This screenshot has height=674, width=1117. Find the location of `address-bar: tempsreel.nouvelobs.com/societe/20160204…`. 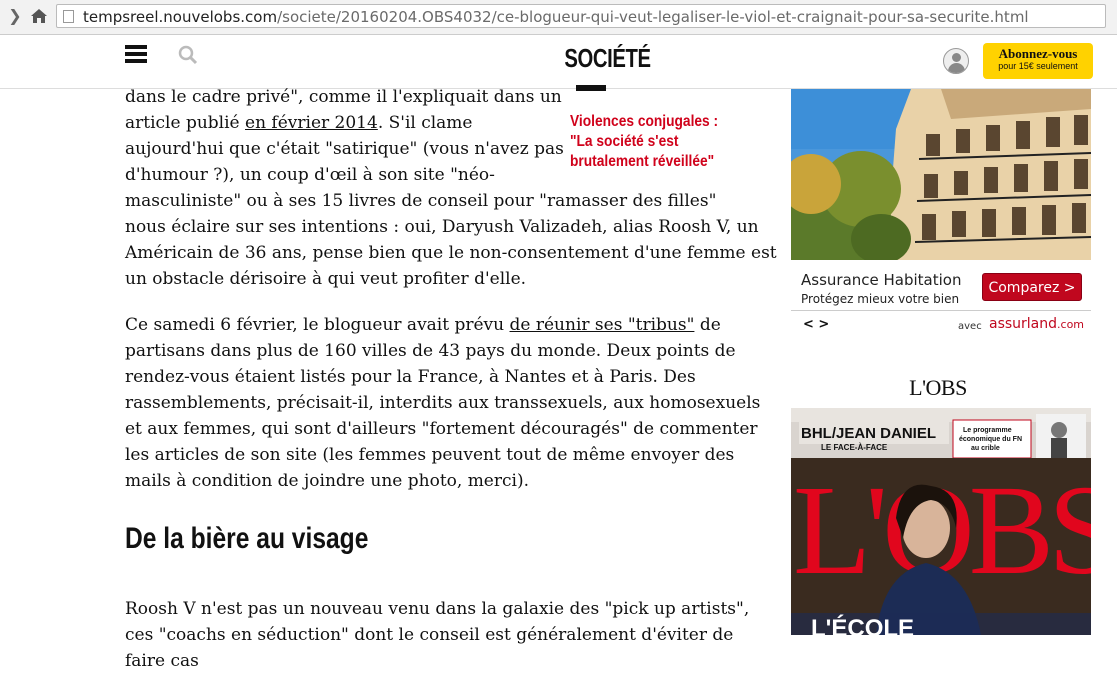

address-bar: tempsreel.nouvelobs.com/societe/20160204… is located at coordinates (581, 16).